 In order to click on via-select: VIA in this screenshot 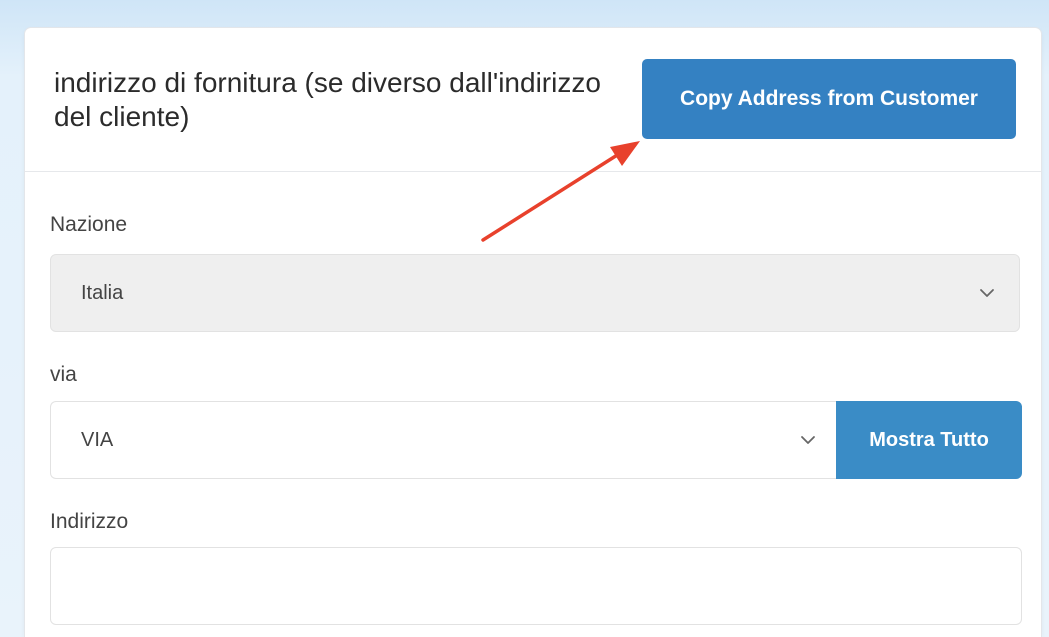, I will do `click(443, 440)`.